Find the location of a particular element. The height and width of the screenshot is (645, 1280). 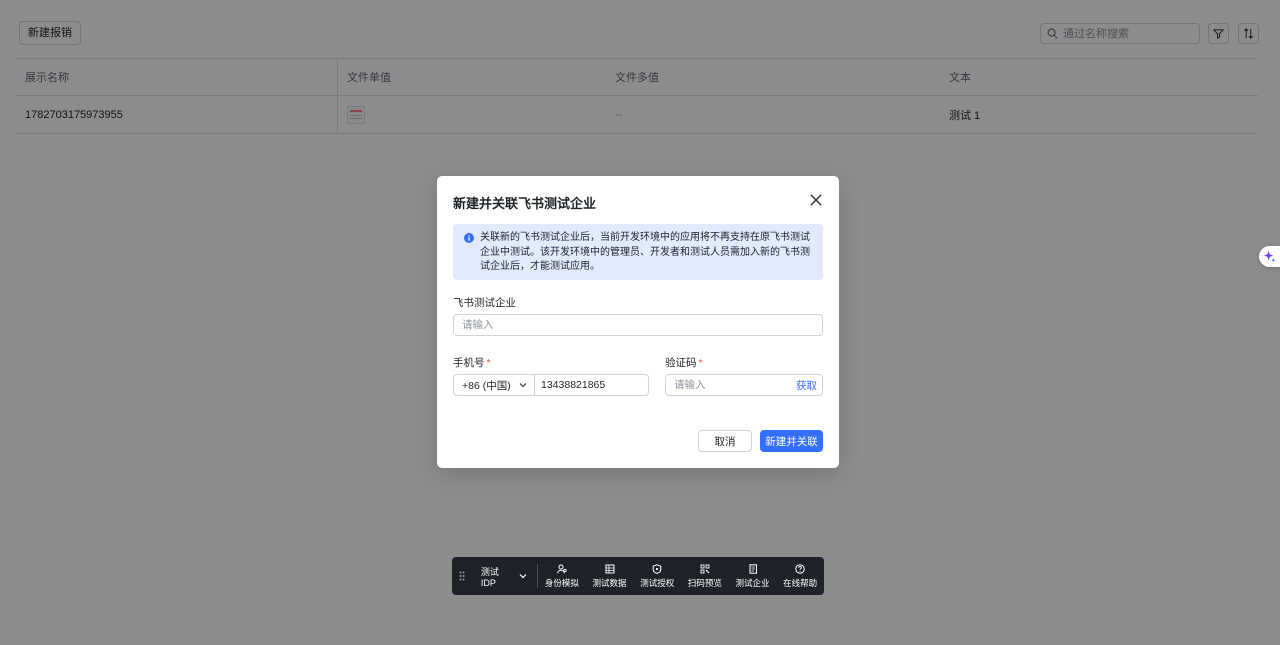

tool-label: 身份模拟 is located at coordinates (561, 582).